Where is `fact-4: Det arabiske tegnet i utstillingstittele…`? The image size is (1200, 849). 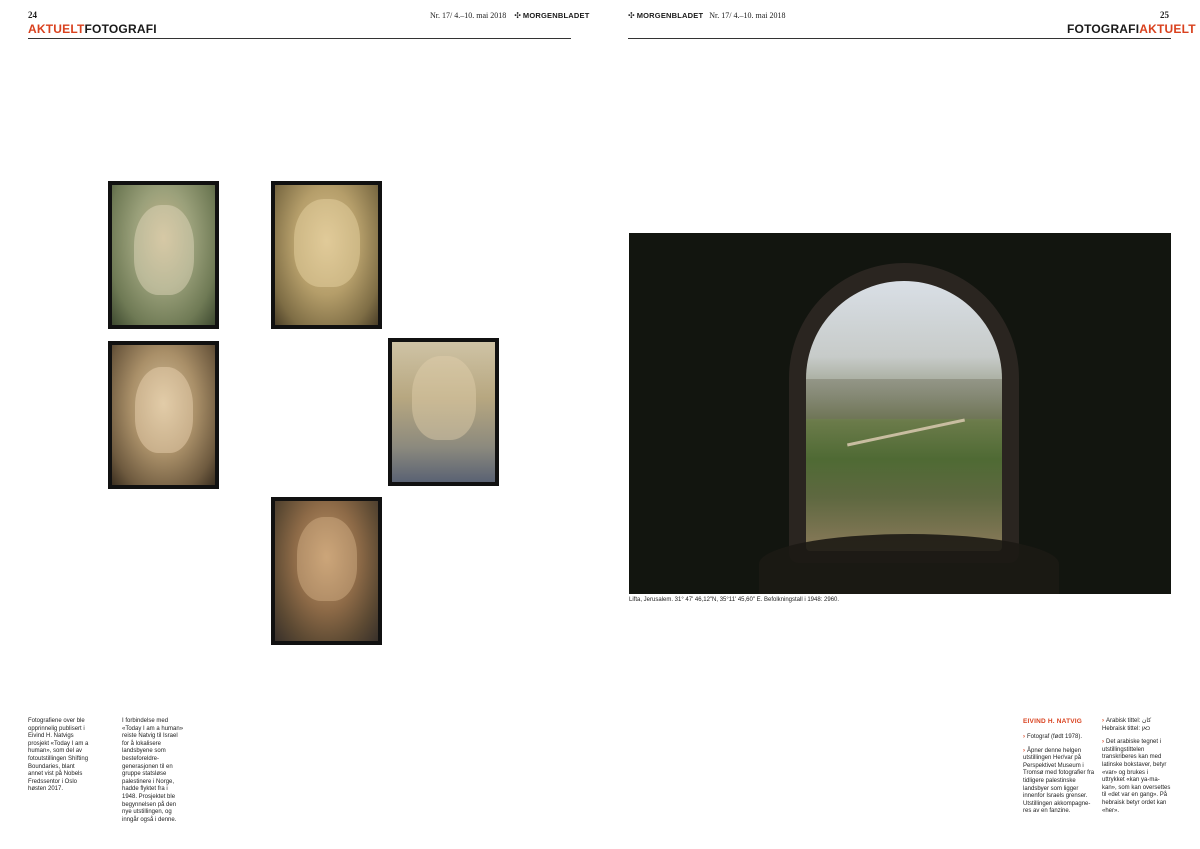 fact-4: Det arabiske tegnet i utstillingstittele… is located at coordinates (1136, 776).